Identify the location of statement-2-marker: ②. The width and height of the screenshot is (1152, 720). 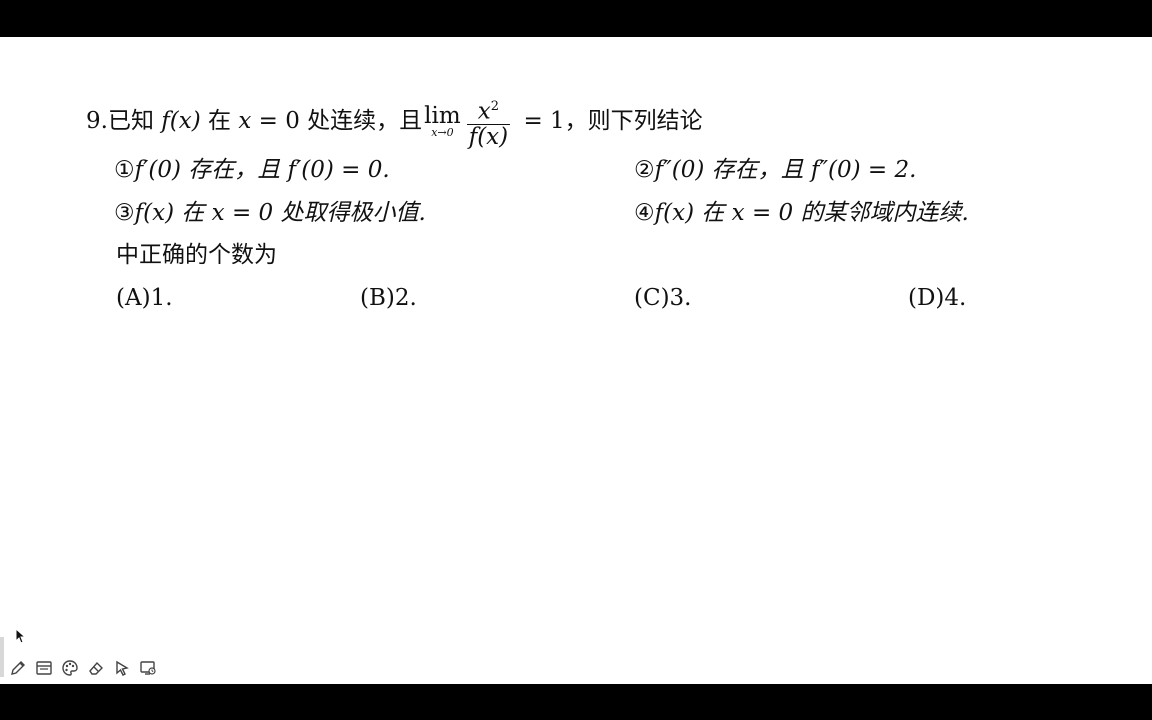
(644, 170).